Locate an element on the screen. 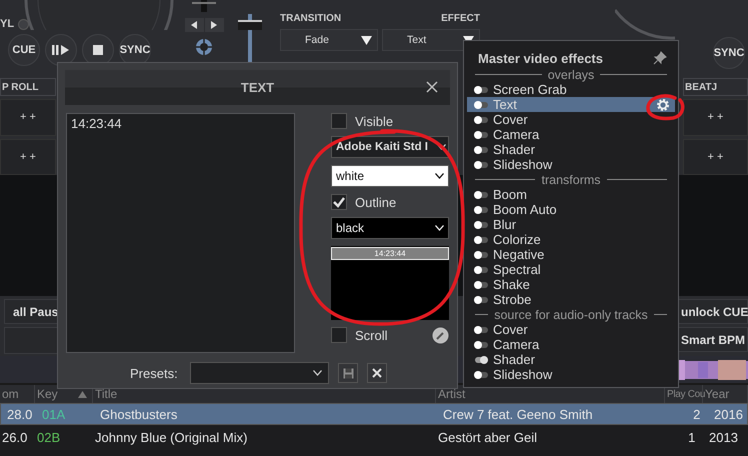 The image size is (748, 456). stop-icon is located at coordinates (98, 50).